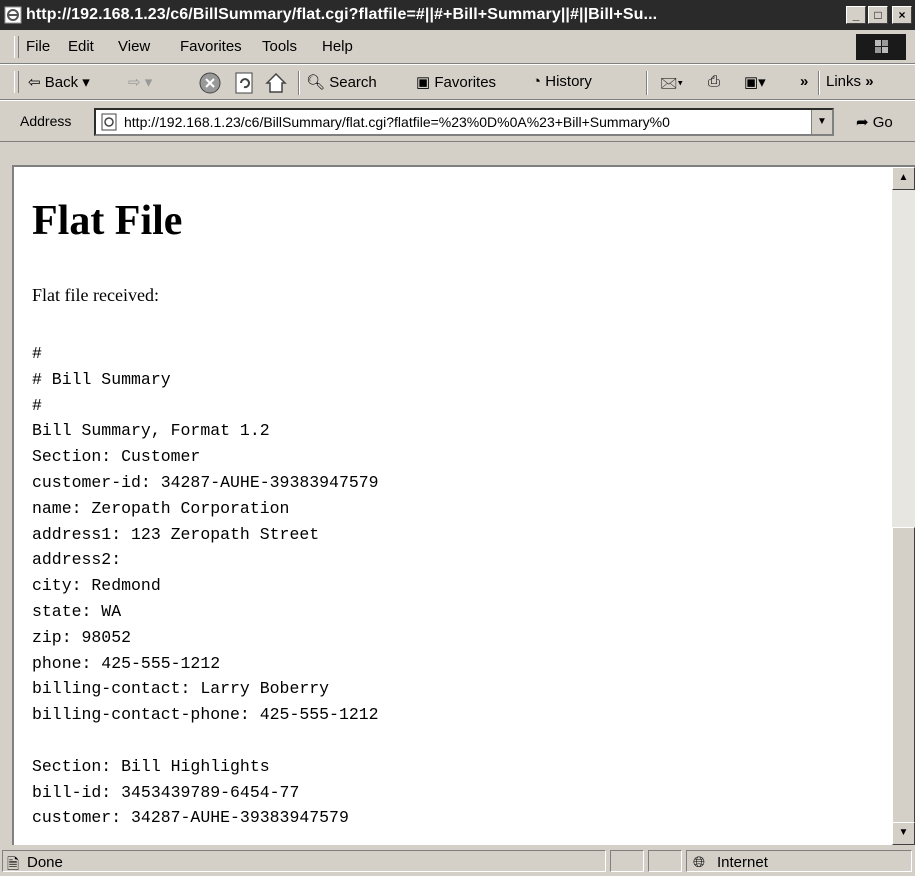  I want to click on address-dropdown-icon: ▼, so click(821, 122).